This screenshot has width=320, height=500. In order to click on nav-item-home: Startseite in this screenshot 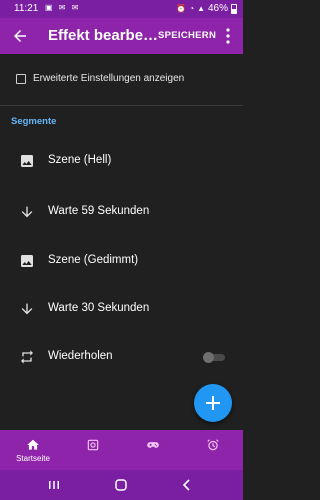, I will do `click(33, 450)`.